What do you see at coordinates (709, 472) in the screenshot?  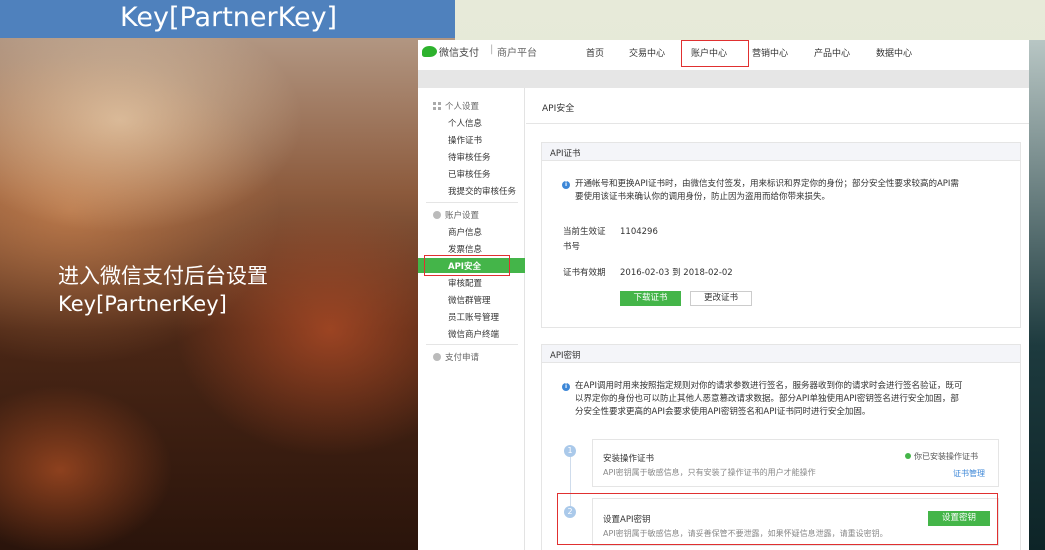 I see `step-1-desc: API密钥属于敏感信息，只有安装了操作证书的用户才能操作` at bounding box center [709, 472].